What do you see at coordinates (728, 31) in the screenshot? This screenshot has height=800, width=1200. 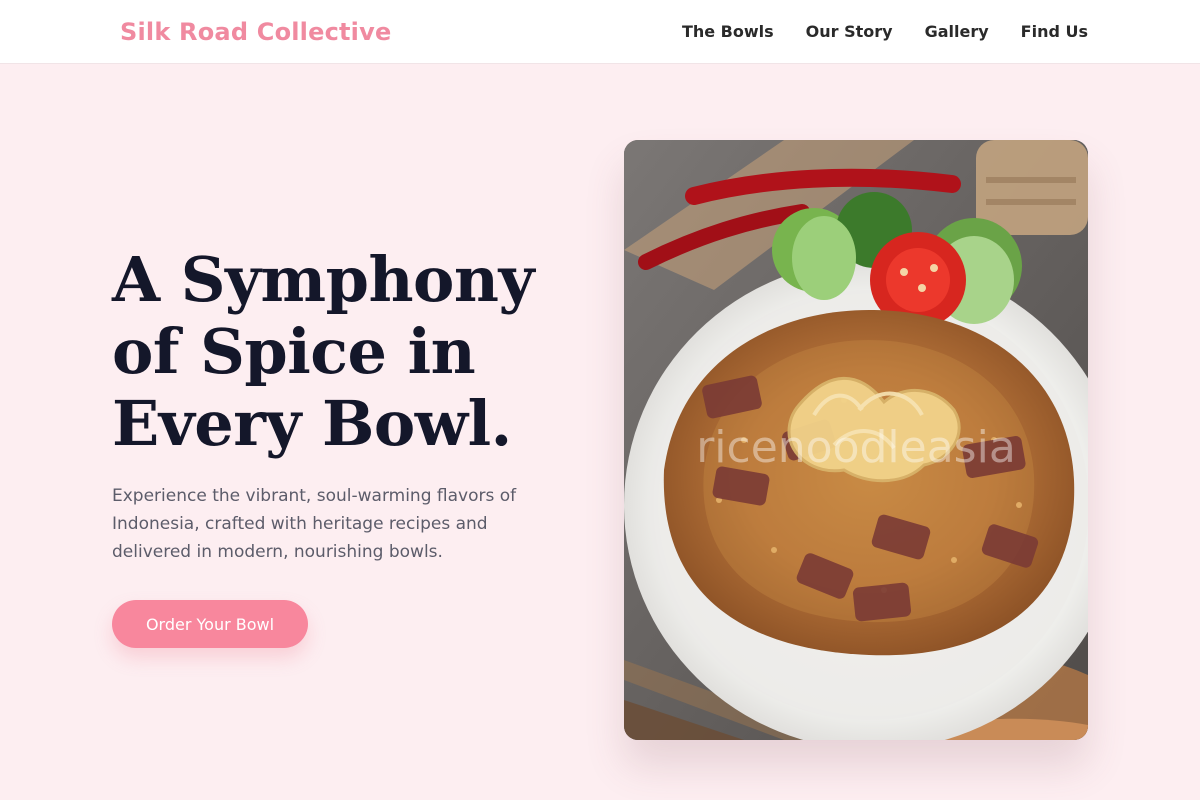 I see `nav-link-the-bowls: The Bowls` at bounding box center [728, 31].